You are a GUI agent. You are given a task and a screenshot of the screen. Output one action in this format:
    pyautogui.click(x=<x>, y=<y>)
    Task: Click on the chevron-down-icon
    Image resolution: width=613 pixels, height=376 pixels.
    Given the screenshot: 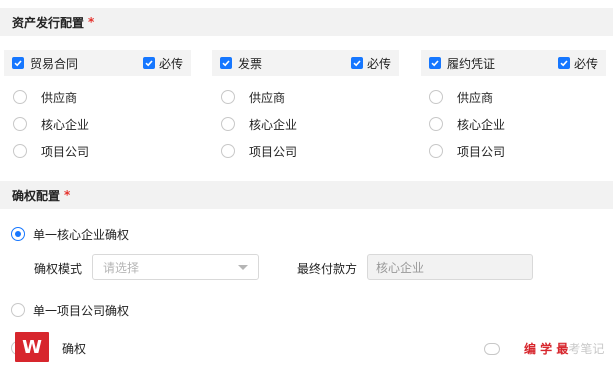 What is the action you would take?
    pyautogui.click(x=243, y=267)
    